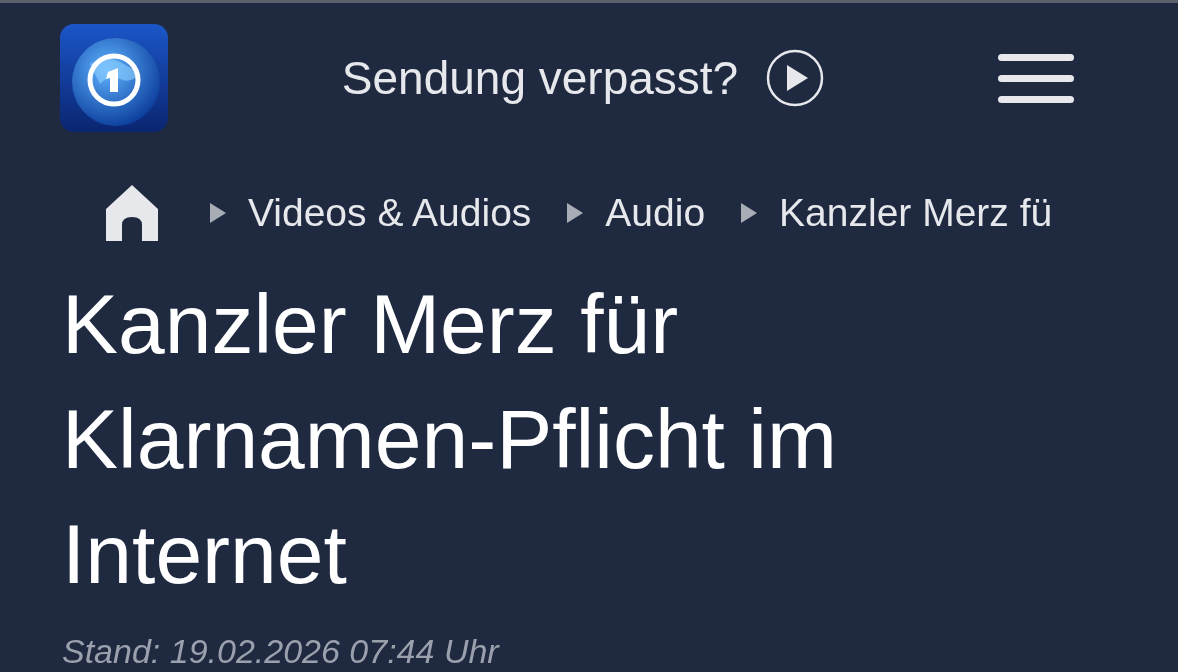 This screenshot has width=1178, height=672. I want to click on menu-button, so click(1036, 78).